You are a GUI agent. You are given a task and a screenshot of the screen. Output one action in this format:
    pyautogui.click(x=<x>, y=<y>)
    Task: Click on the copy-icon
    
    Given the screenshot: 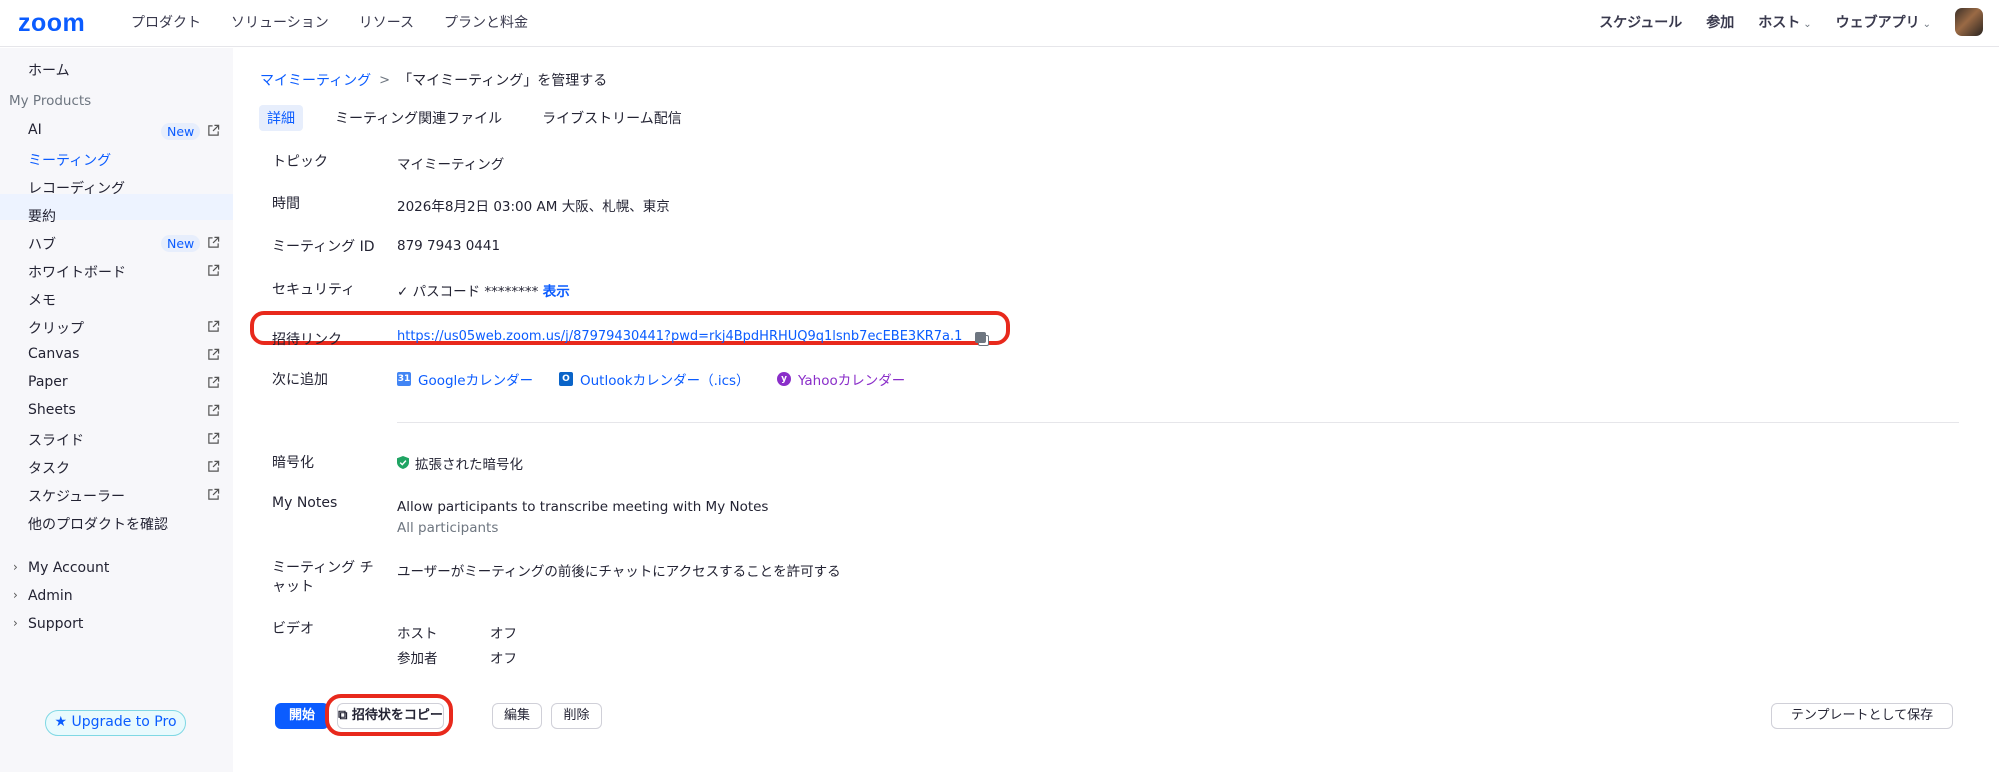 What is the action you would take?
    pyautogui.click(x=982, y=339)
    